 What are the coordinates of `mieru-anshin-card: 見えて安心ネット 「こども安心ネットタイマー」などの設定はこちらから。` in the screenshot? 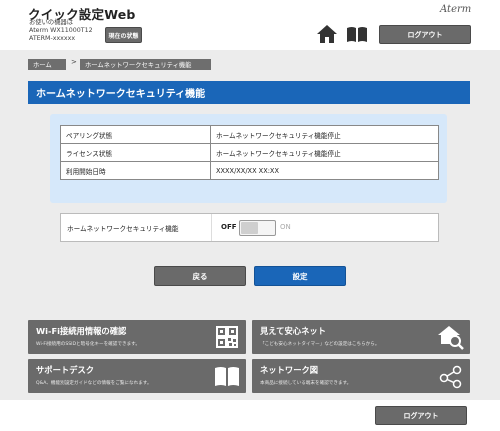 It's located at (361, 337).